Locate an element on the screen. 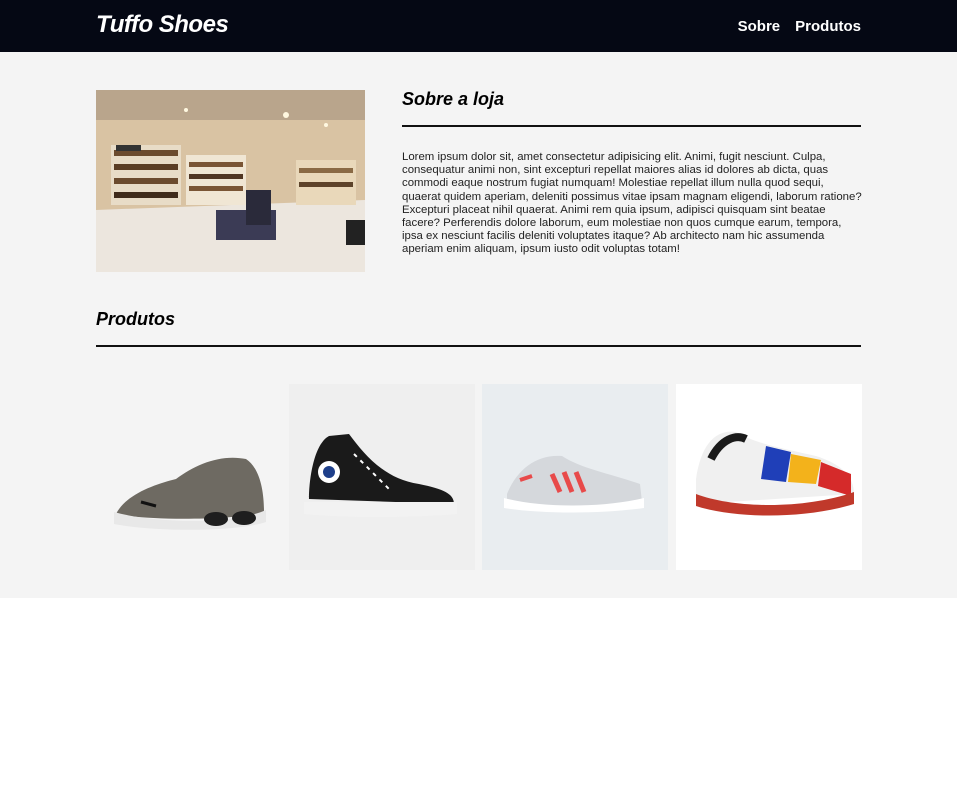  product-card-white-red-sneaker is located at coordinates (575, 477).